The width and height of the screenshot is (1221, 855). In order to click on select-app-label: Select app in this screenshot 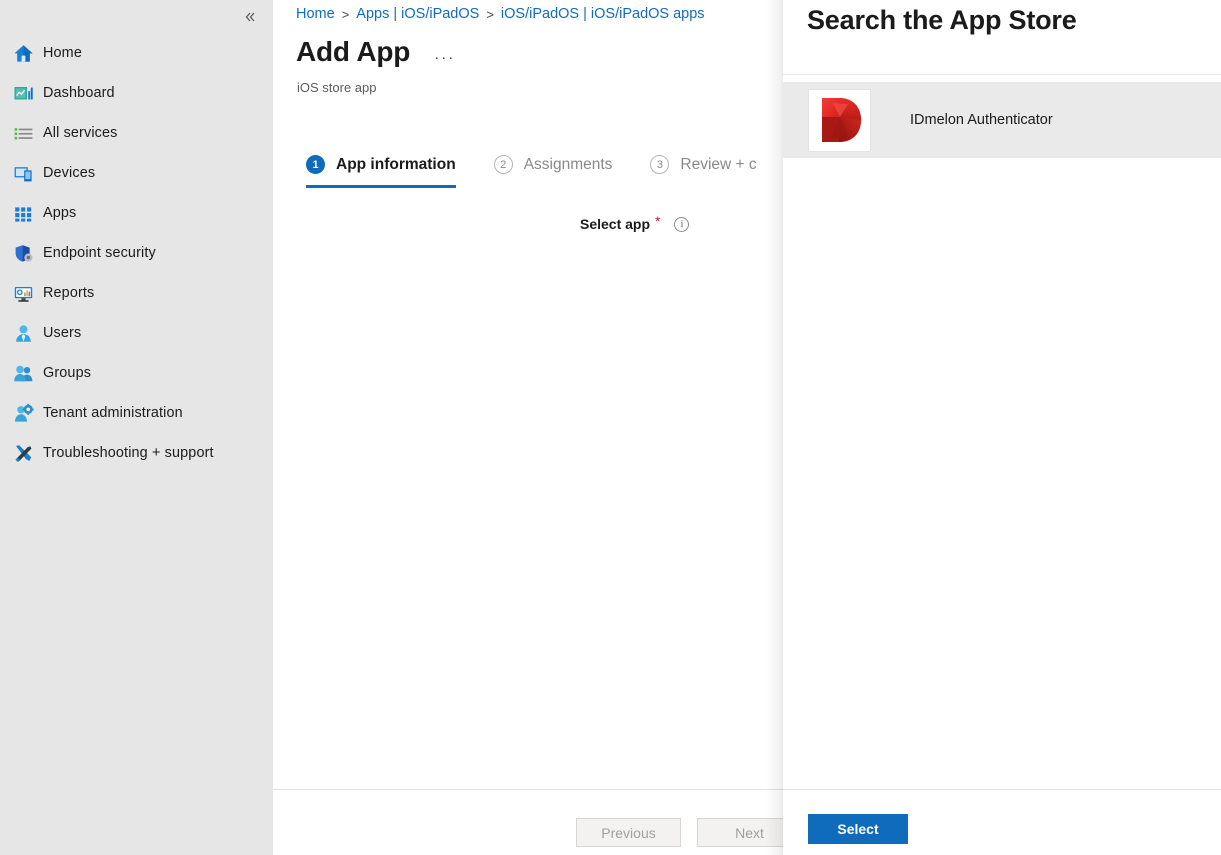, I will do `click(615, 224)`.